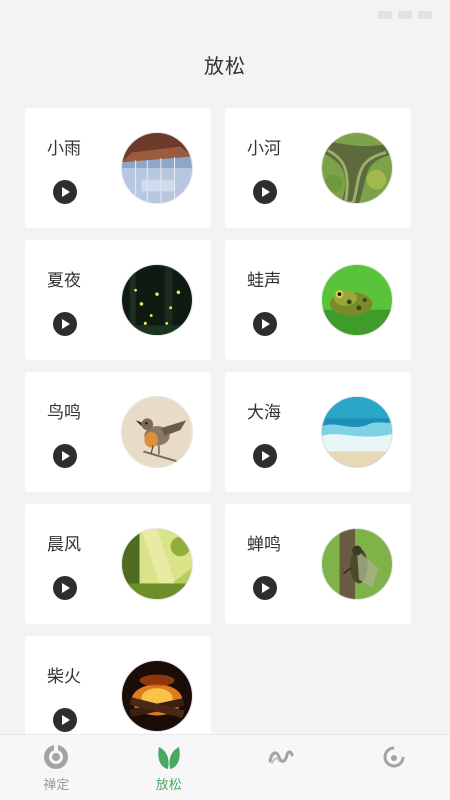  What do you see at coordinates (64, 413) in the screenshot?
I see `sound-label: 鸟鸣` at bounding box center [64, 413].